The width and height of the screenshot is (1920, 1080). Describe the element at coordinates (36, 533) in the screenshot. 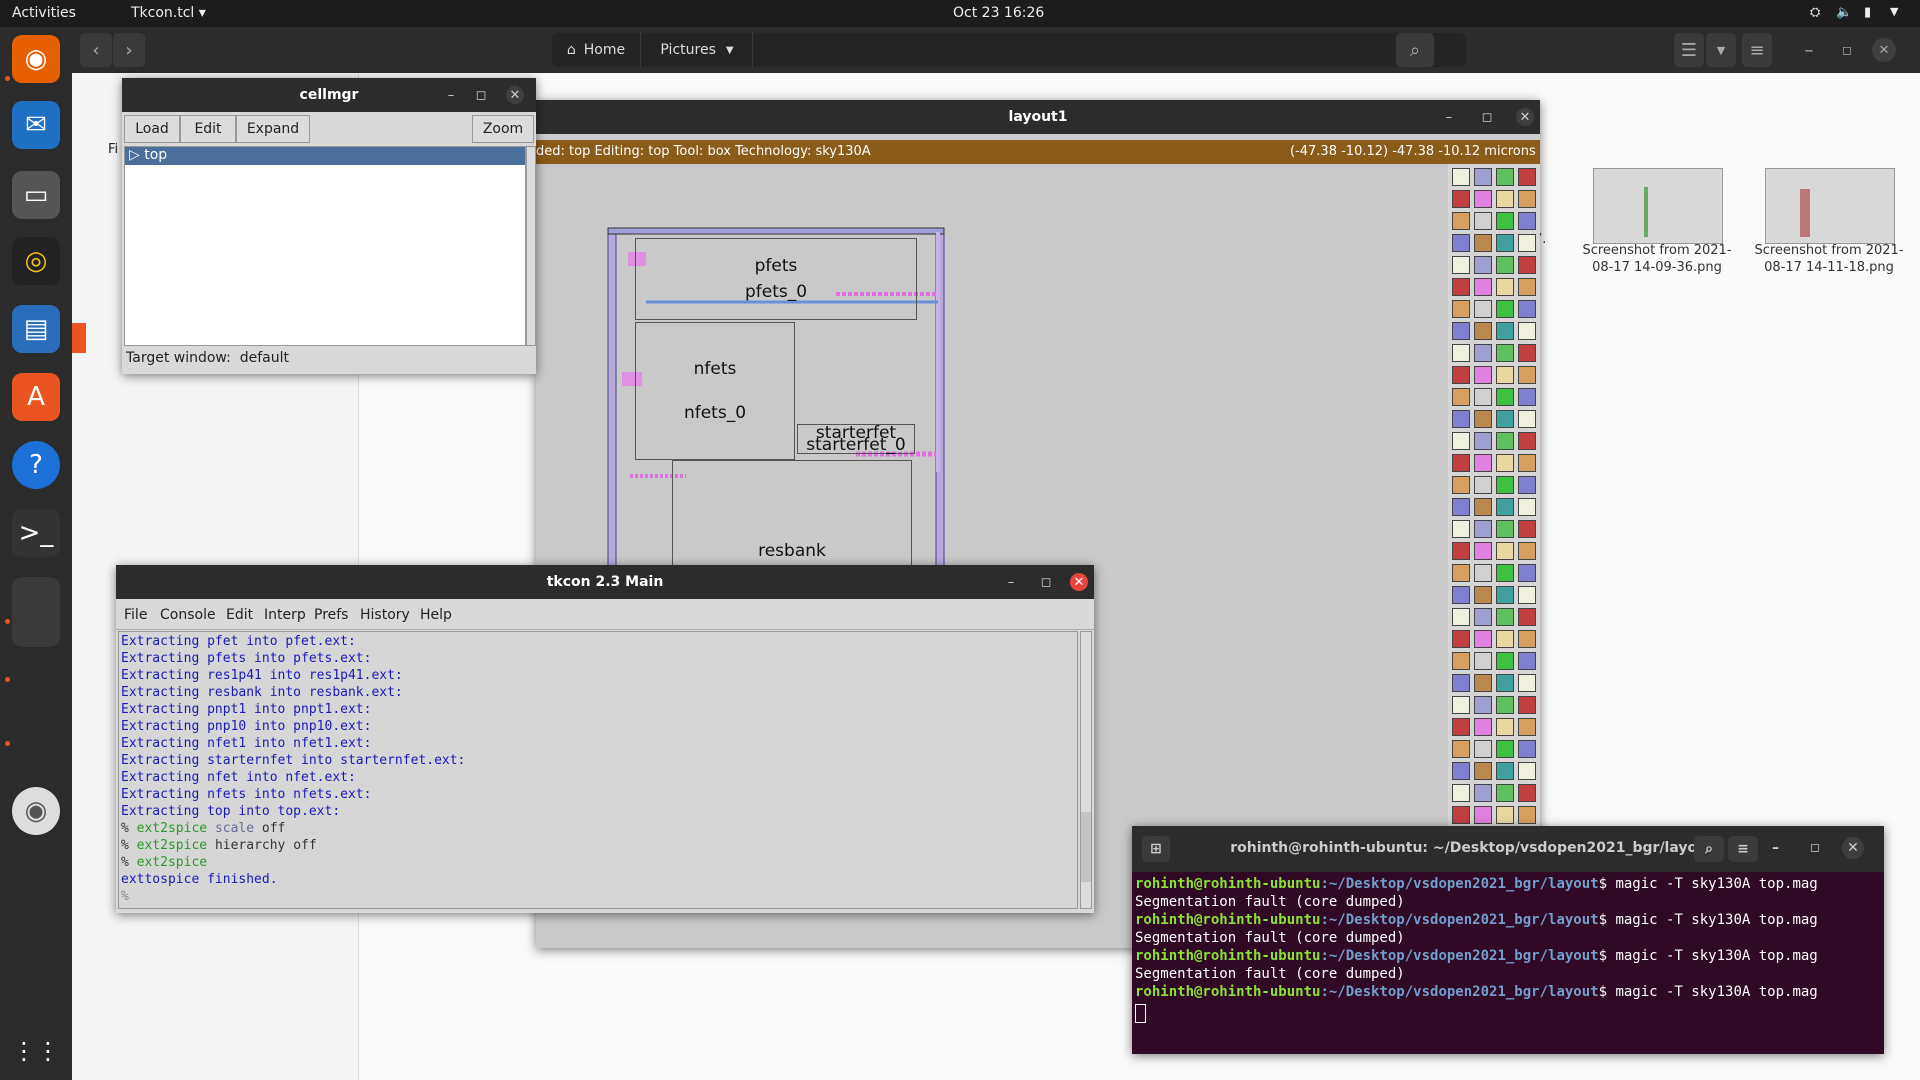

I see `terminal-icon: >_` at that location.